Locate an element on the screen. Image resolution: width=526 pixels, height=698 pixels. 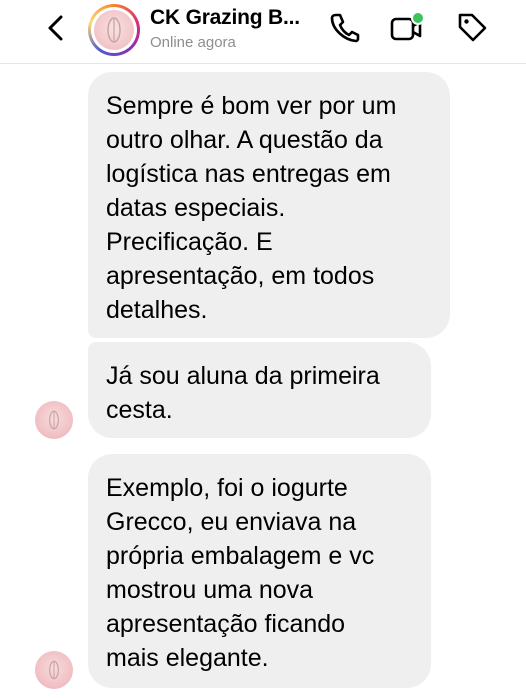
phone-icon is located at coordinates (345, 28).